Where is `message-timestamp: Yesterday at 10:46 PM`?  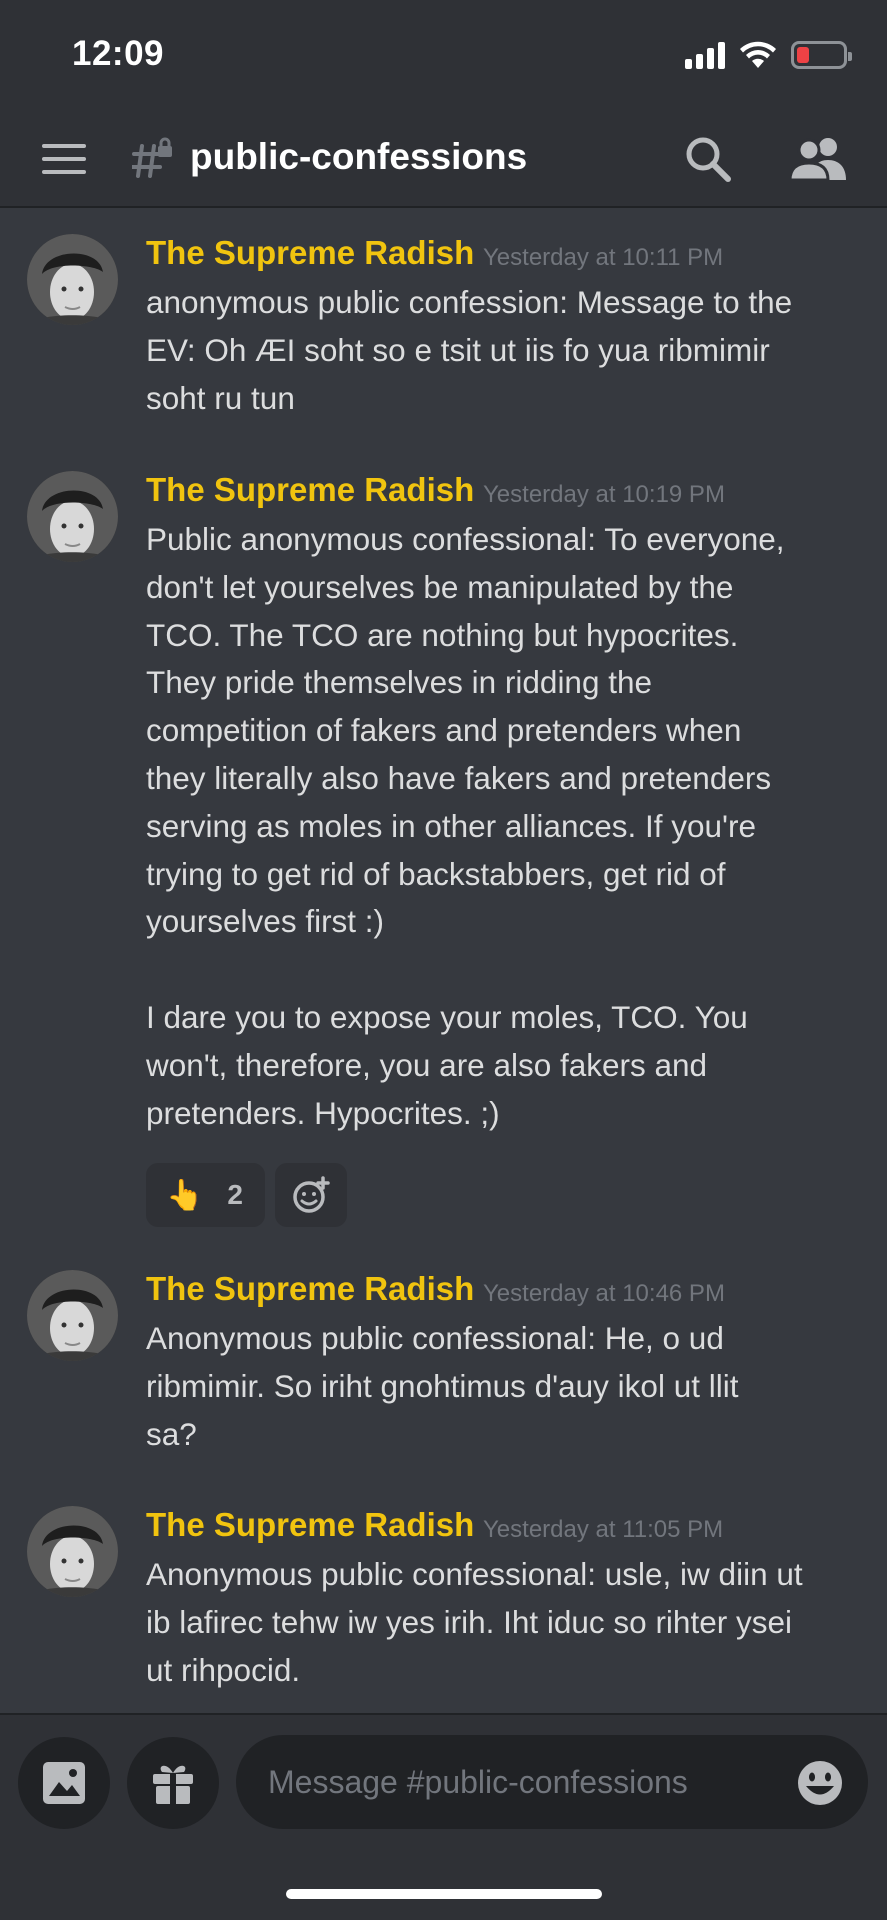
message-timestamp: Yesterday at 10:46 PM is located at coordinates (604, 1293).